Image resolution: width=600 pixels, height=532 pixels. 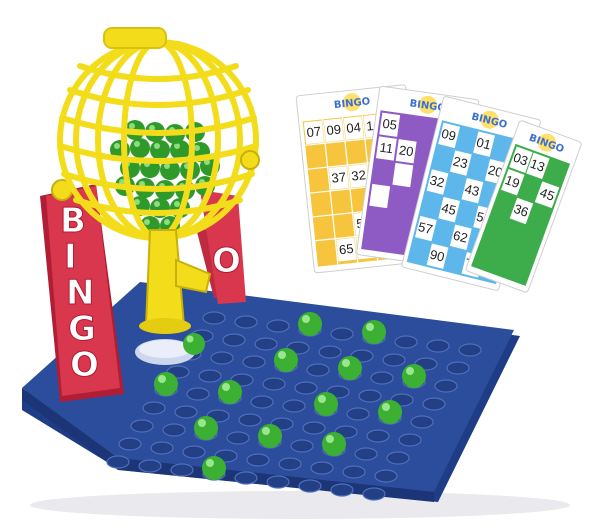 I want to click on svg-text: 37, so click(x=339, y=177).